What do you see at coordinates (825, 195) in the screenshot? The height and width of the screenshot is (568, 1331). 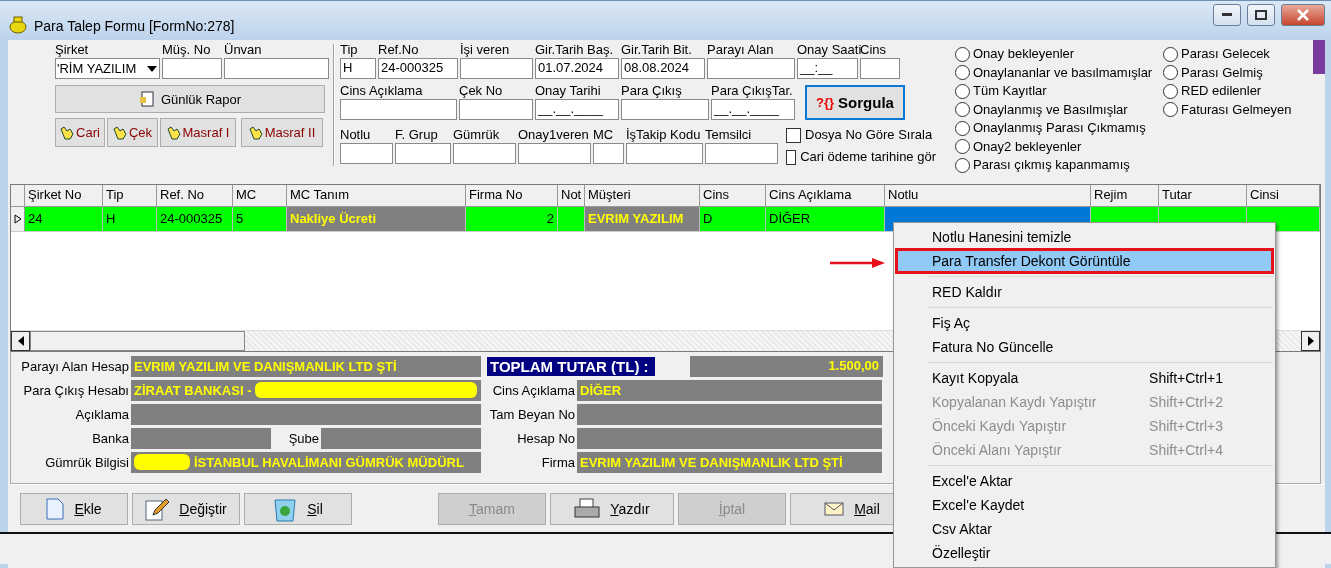 I see `column-header: Cins Açıklama` at bounding box center [825, 195].